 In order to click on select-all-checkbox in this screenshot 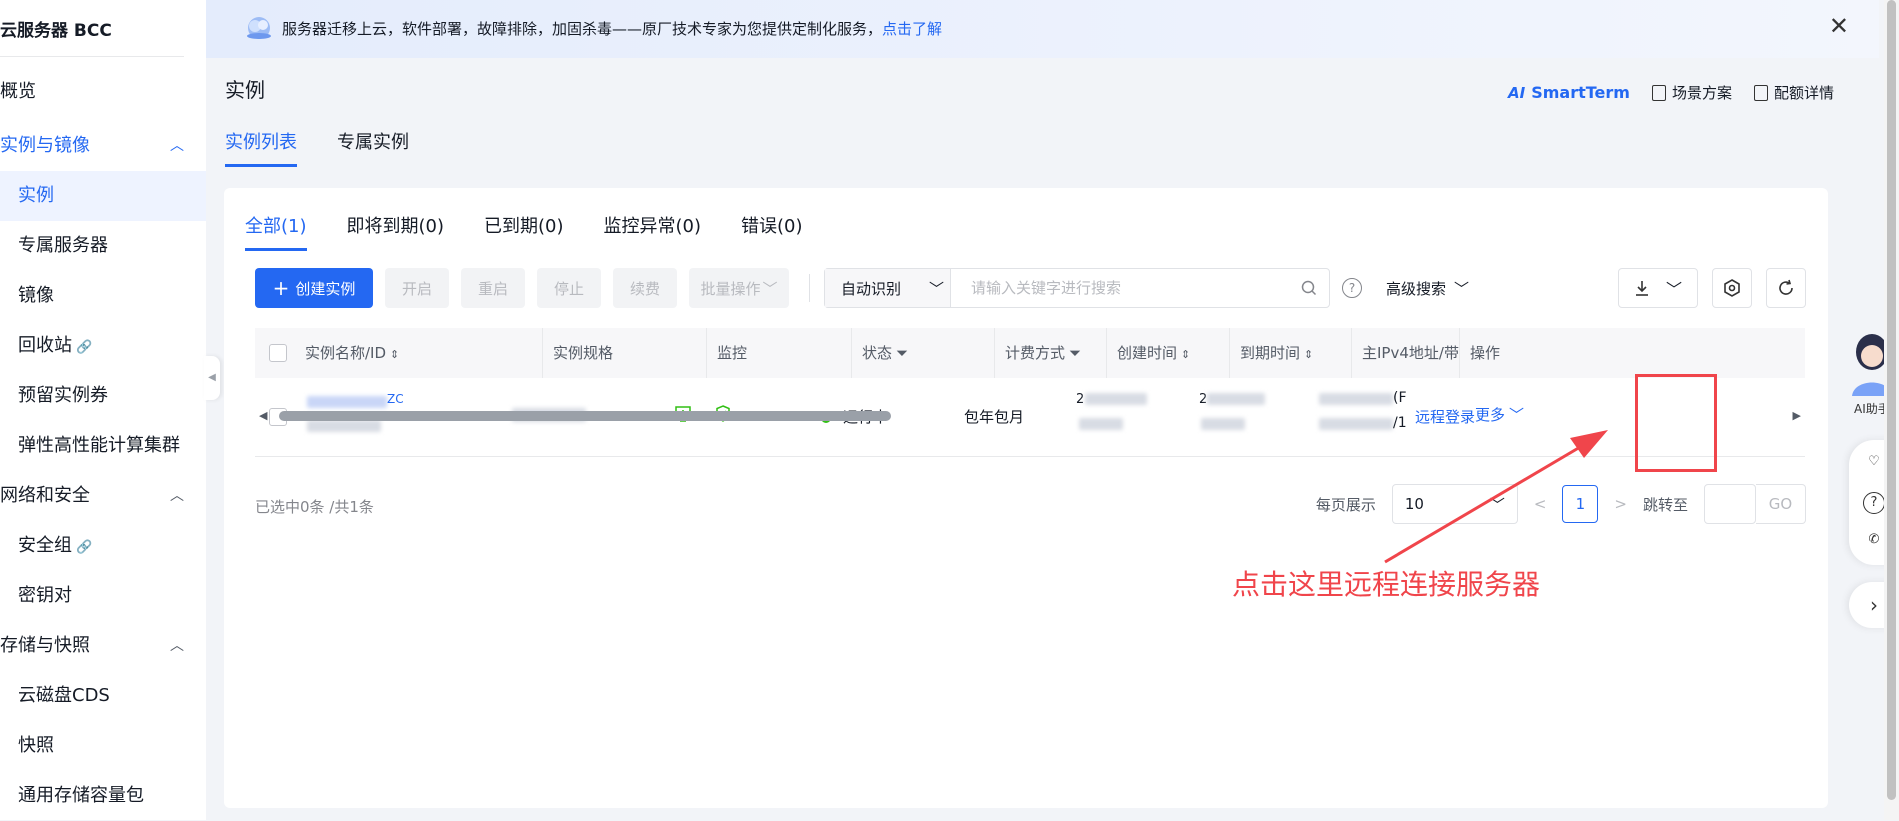, I will do `click(278, 353)`.